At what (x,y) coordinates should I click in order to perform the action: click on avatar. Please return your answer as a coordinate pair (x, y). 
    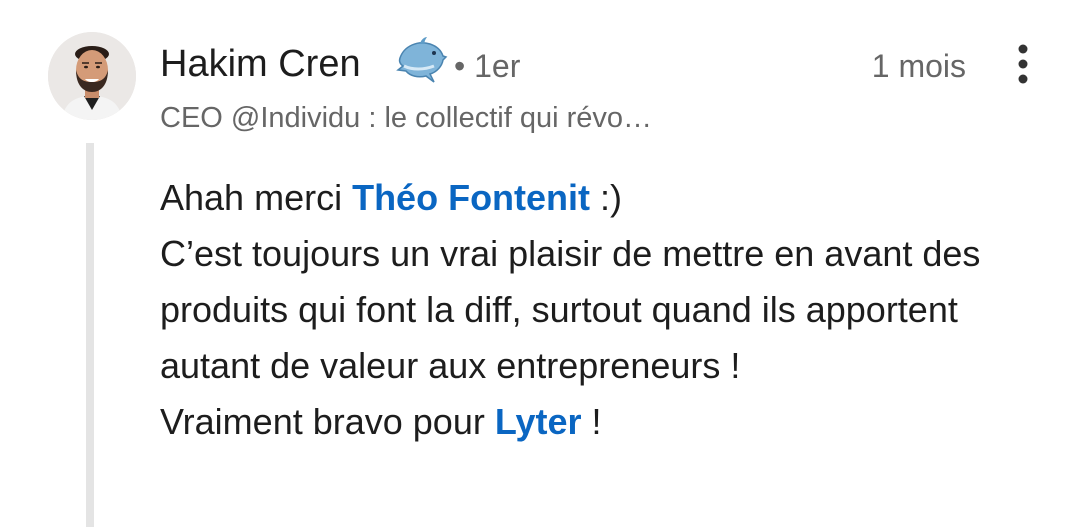
    Looking at the image, I should click on (92, 76).